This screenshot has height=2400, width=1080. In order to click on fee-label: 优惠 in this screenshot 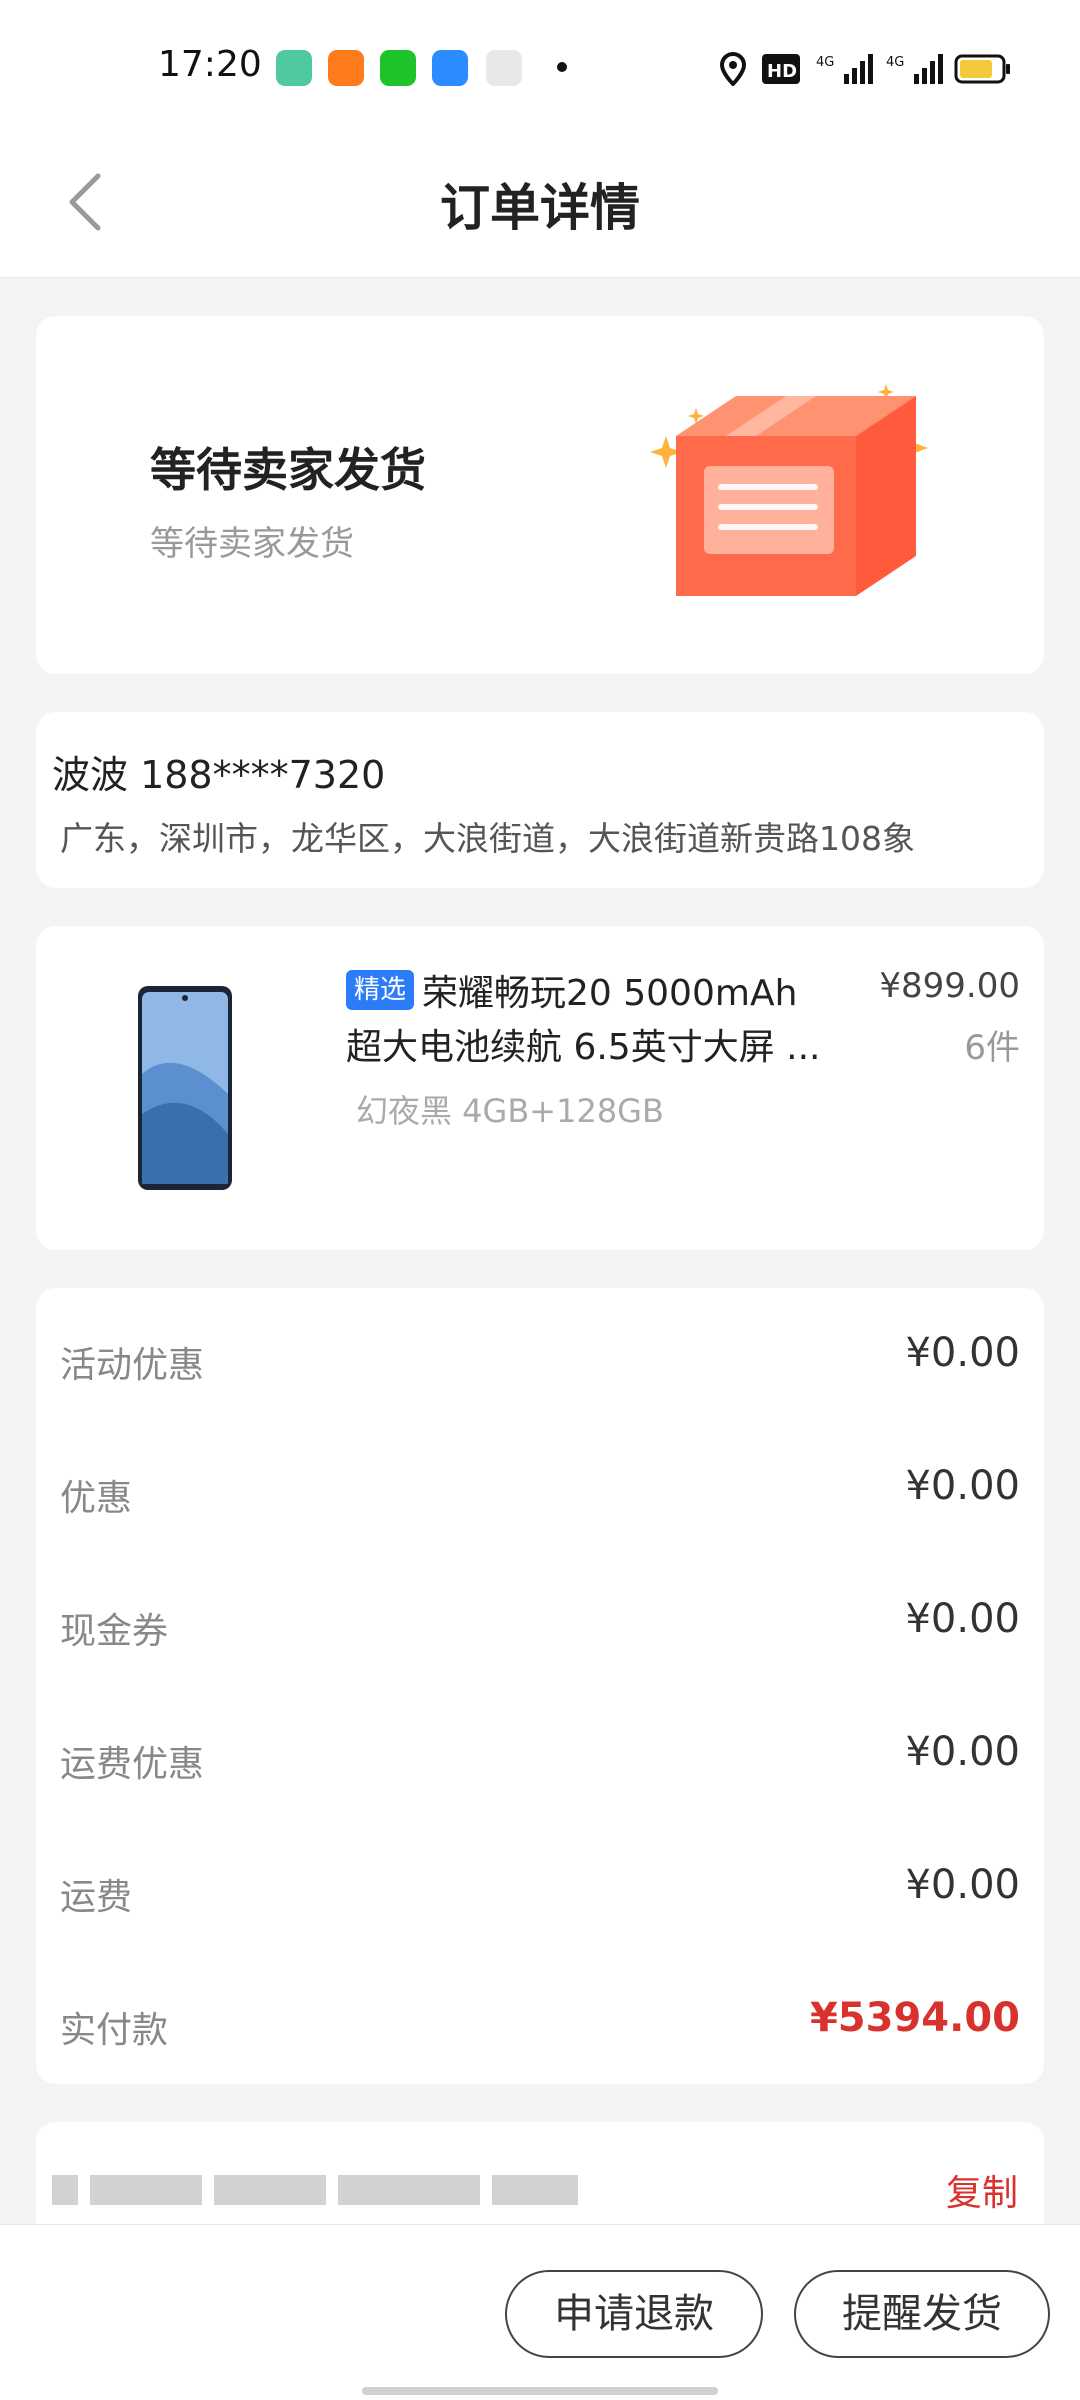, I will do `click(96, 1498)`.